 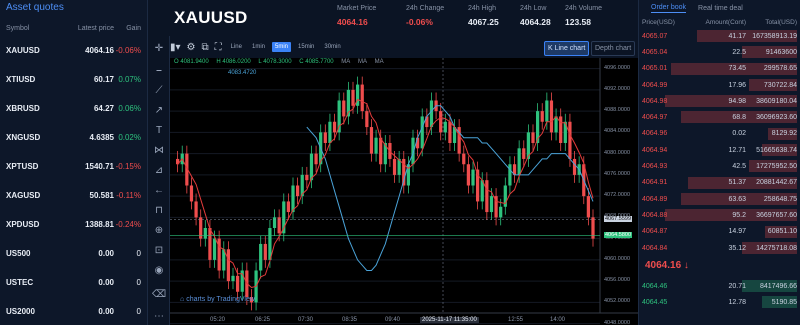 What do you see at coordinates (719, 166) in the screenshot?
I see `ask-row: 4064.93 42.5 17275952.50` at bounding box center [719, 166].